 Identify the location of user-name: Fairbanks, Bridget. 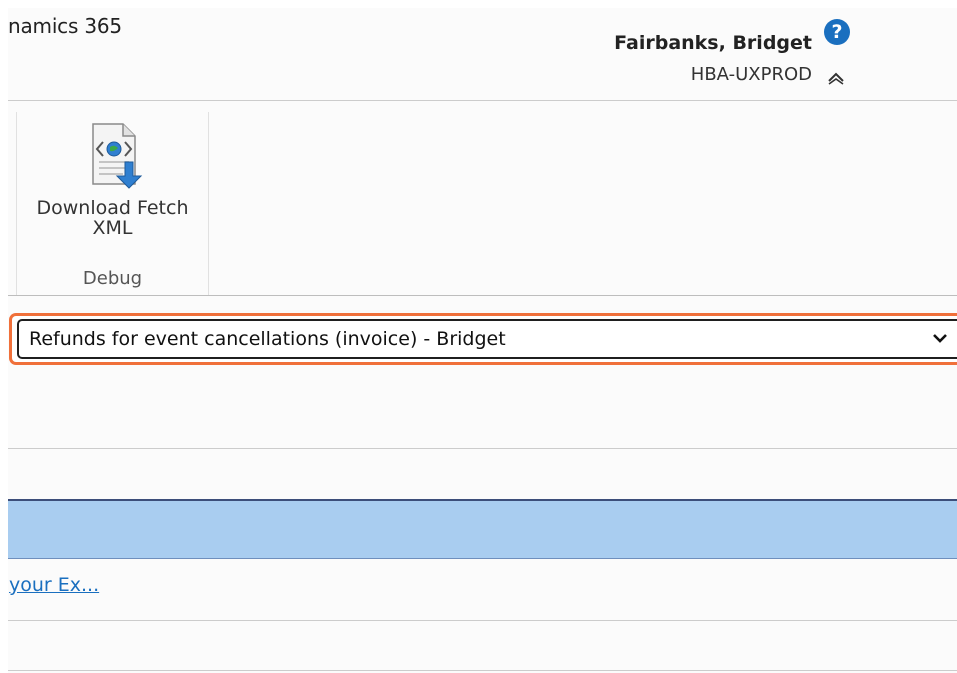
(713, 43).